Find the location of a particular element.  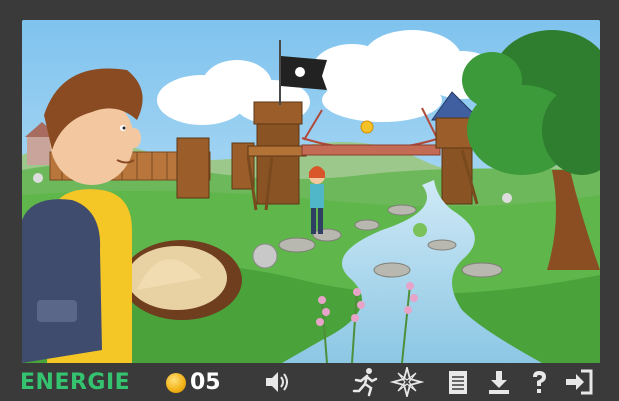

coin-icon is located at coordinates (176, 383).